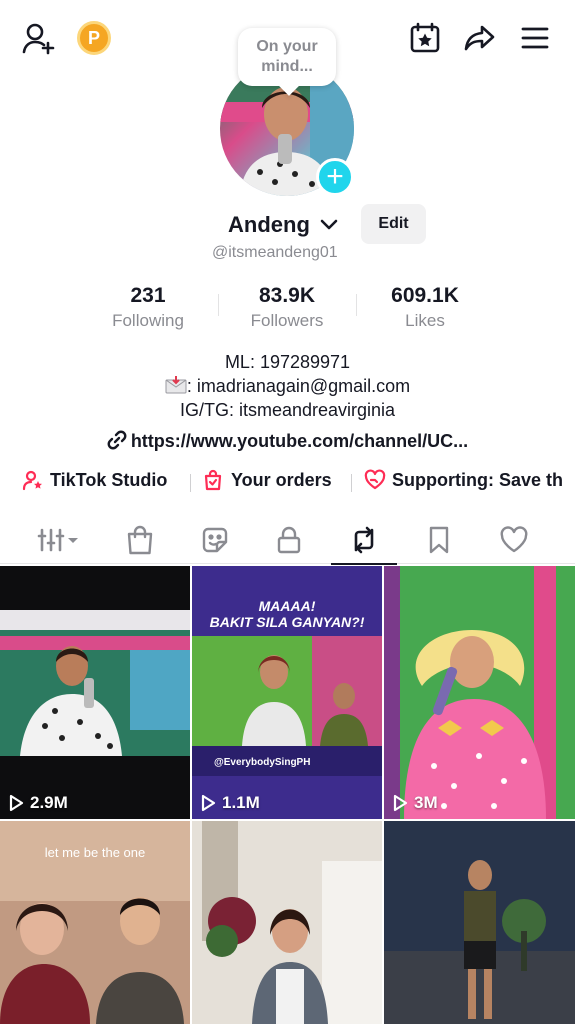 The height and width of the screenshot is (1024, 575). What do you see at coordinates (148, 295) in the screenshot?
I see `stat-value: 231` at bounding box center [148, 295].